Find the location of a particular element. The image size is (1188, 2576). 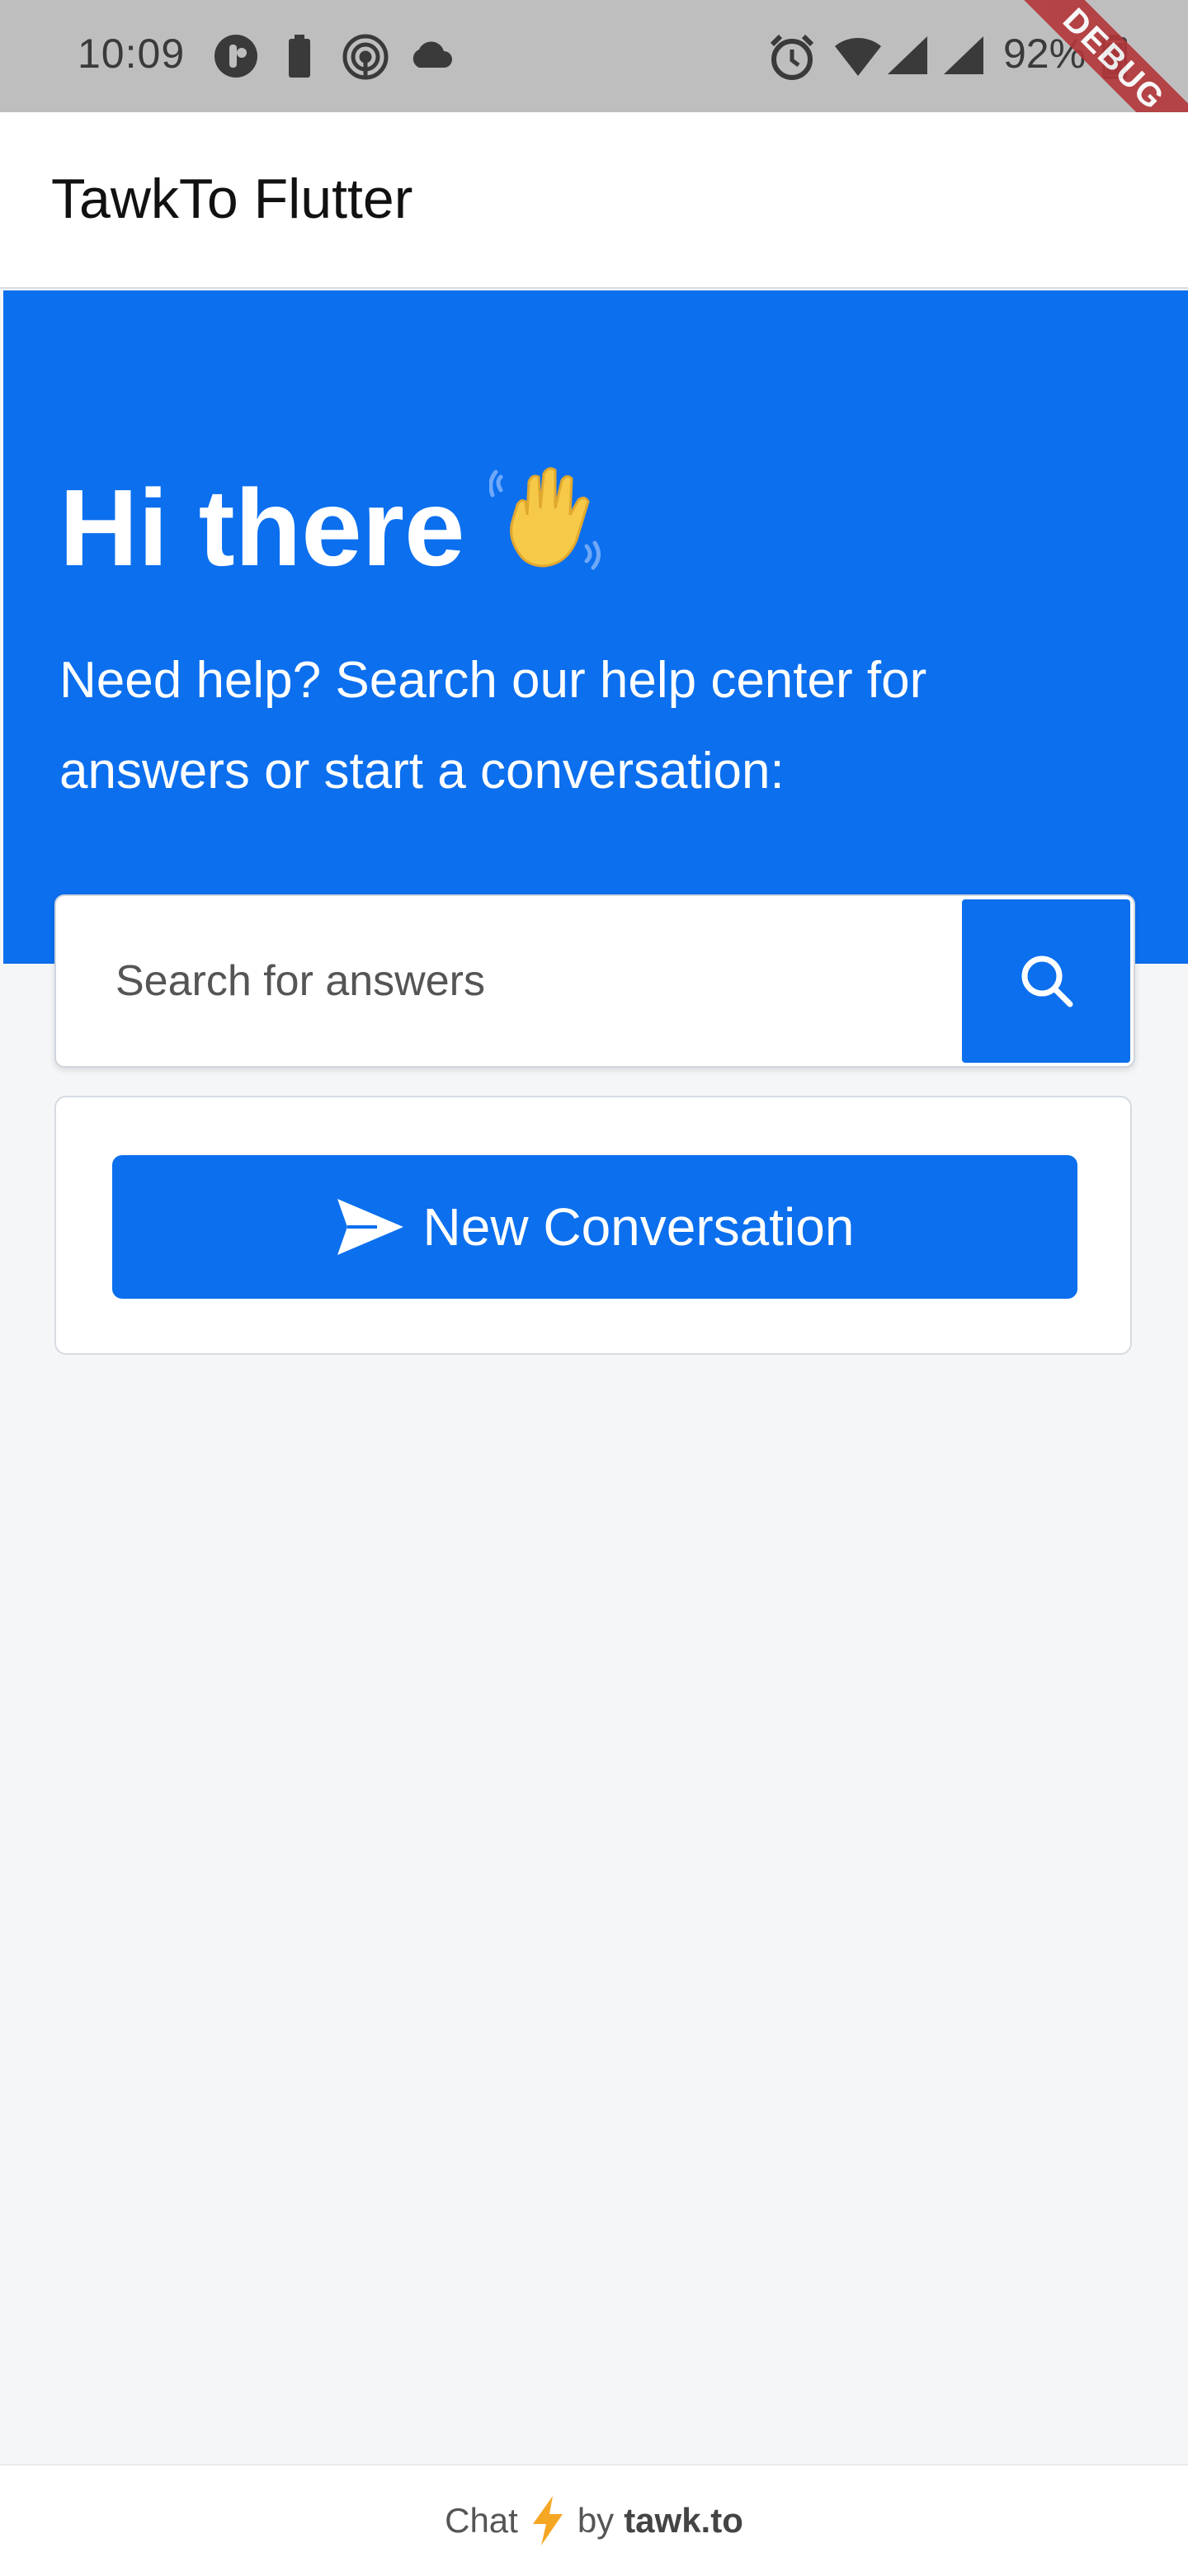

search-button is located at coordinates (1046, 981).